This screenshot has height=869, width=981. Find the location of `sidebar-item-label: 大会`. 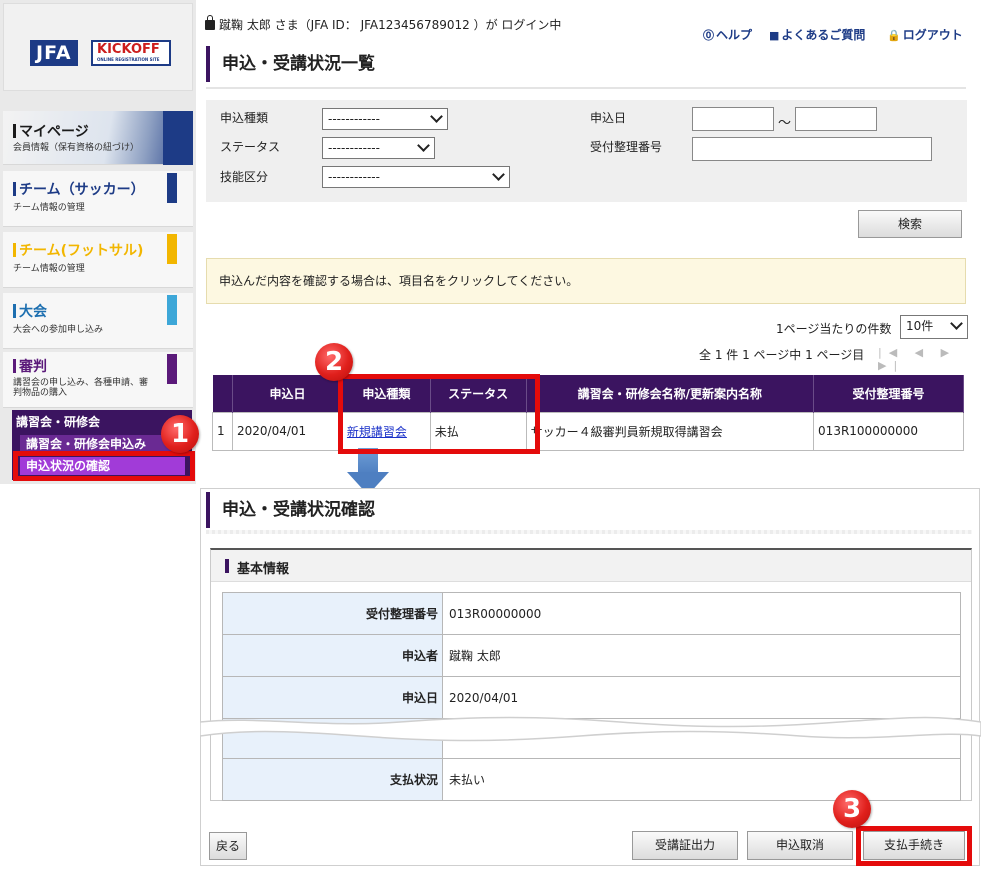

sidebar-item-label: 大会 is located at coordinates (30, 312).